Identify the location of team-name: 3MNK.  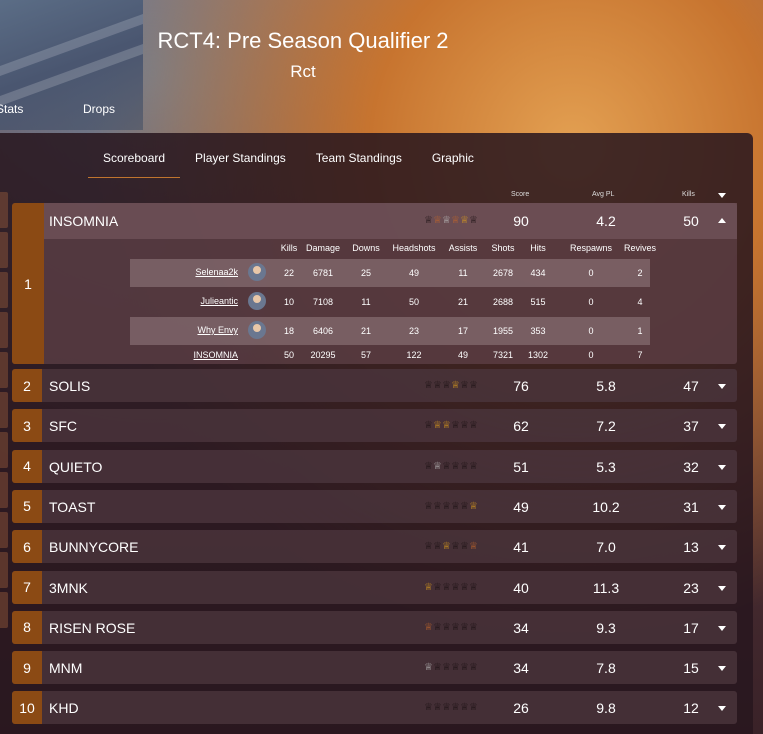
(68, 587).